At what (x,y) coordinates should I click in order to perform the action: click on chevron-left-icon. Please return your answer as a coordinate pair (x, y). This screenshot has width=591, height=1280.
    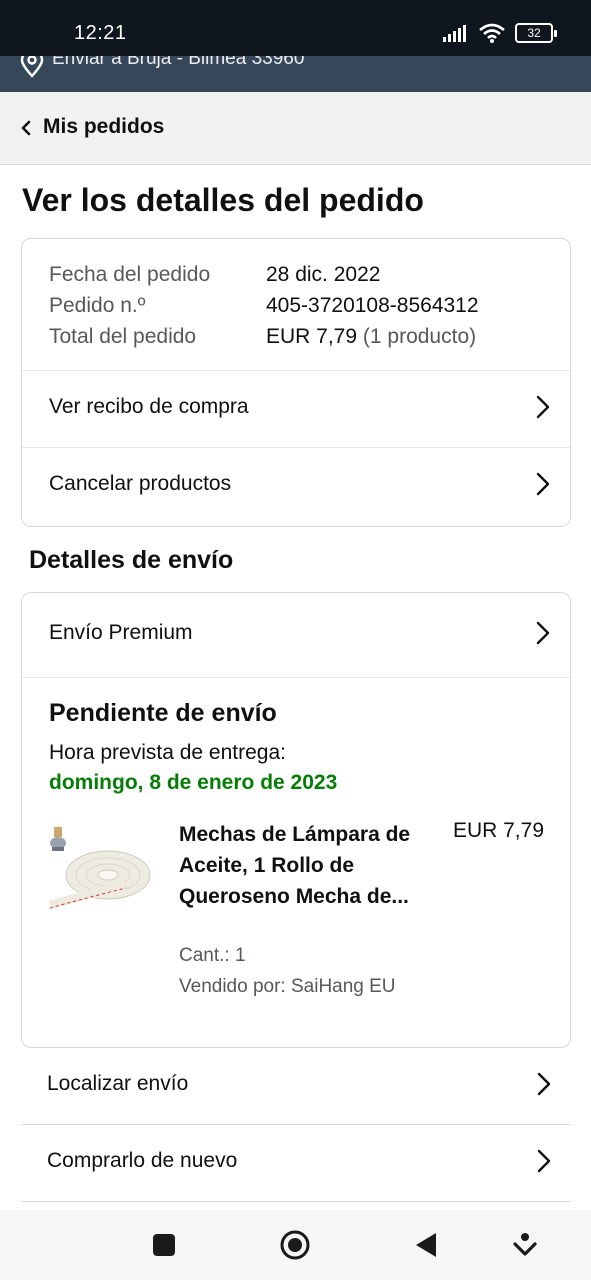
    Looking at the image, I should click on (26, 128).